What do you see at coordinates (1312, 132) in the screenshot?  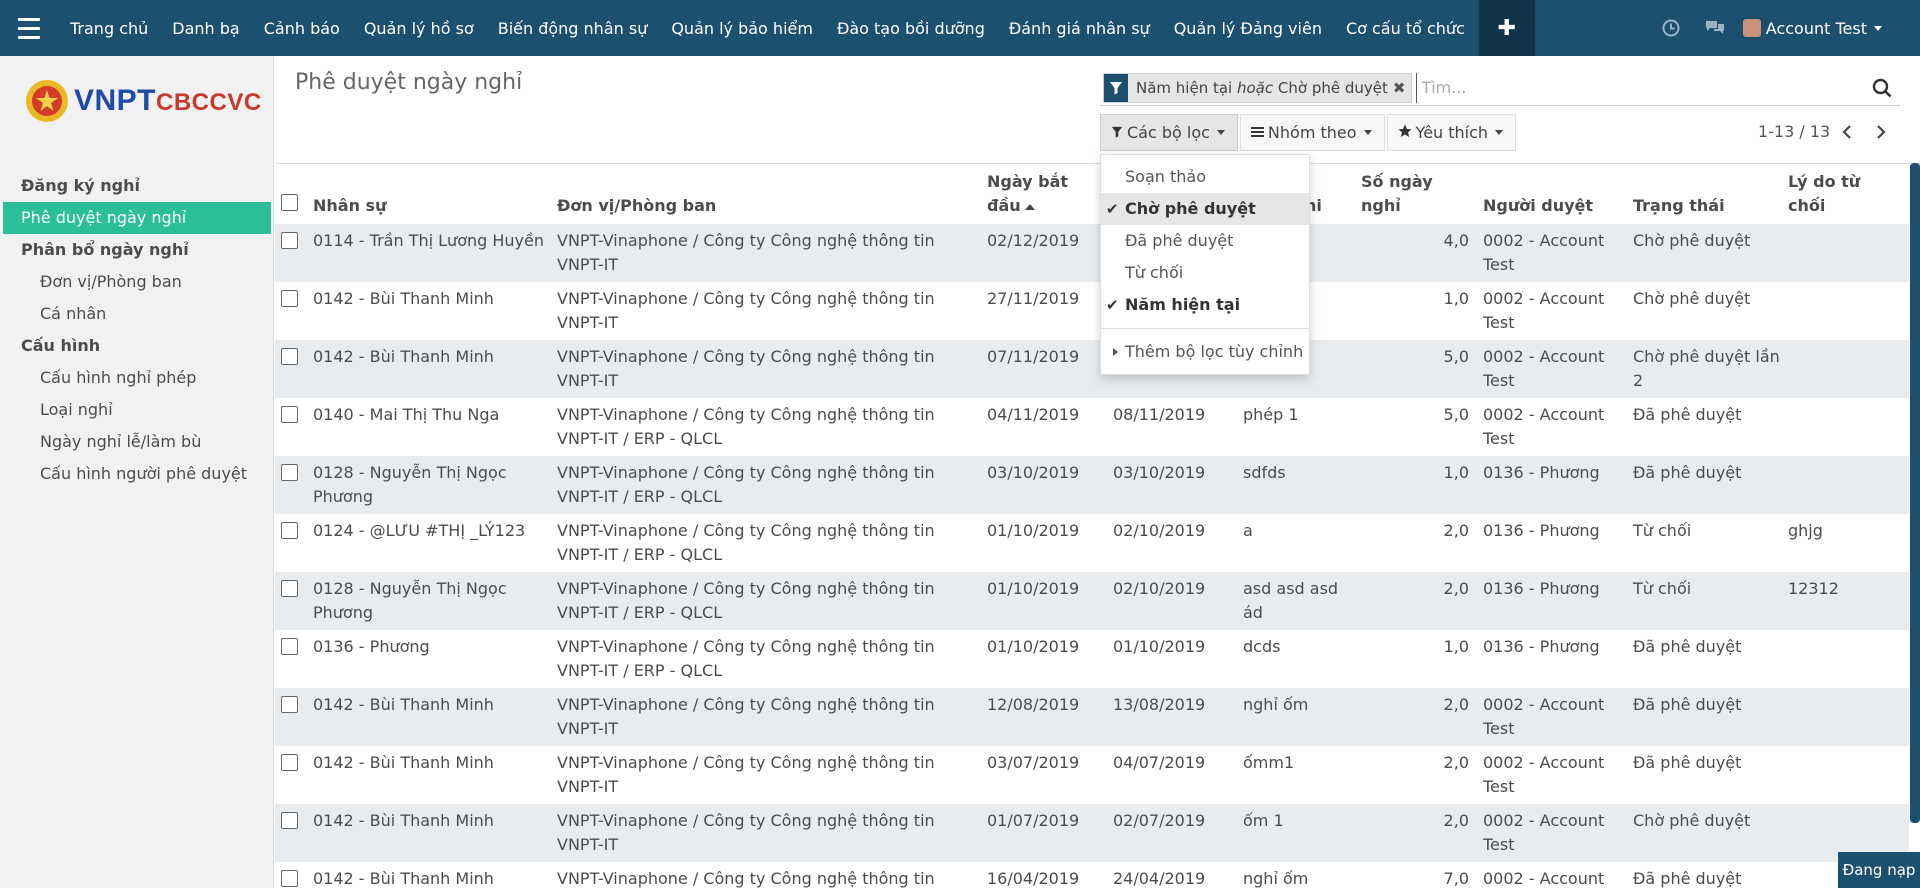 I see `groupby-button: Nhóm theo` at bounding box center [1312, 132].